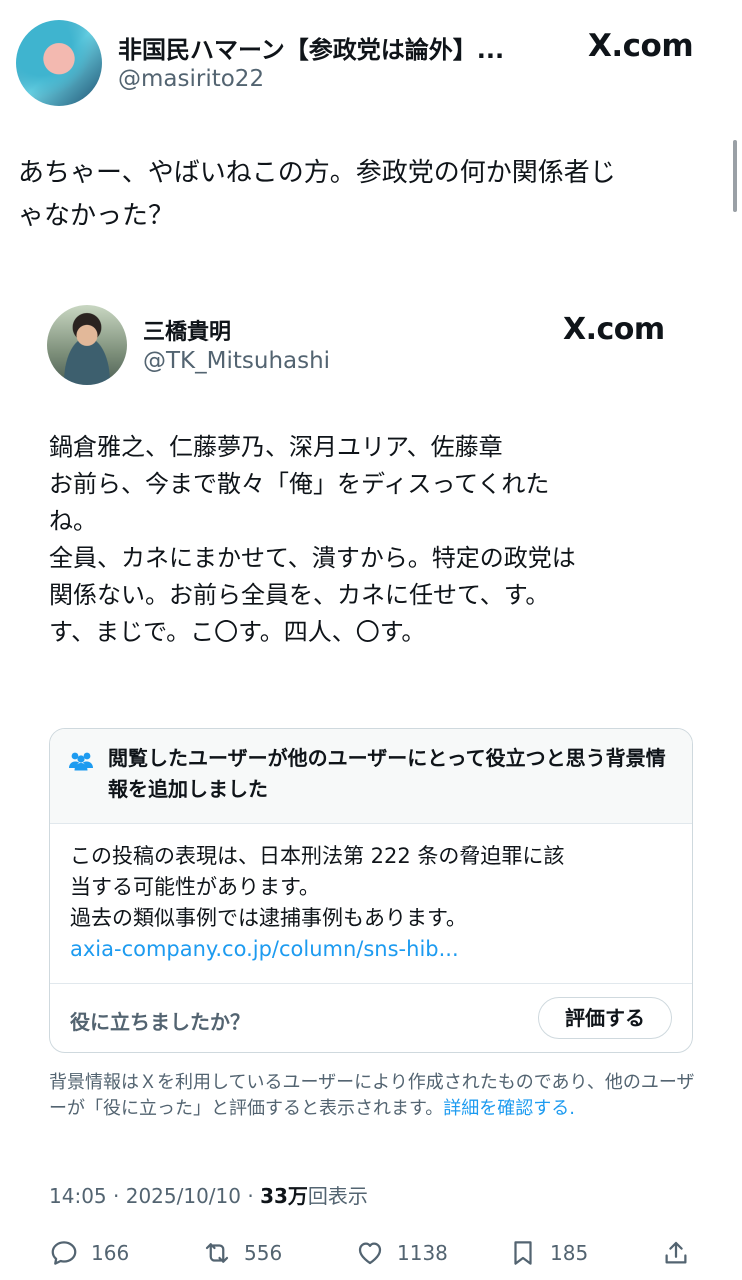 The image size is (742, 1280). What do you see at coordinates (183, 1196) in the screenshot?
I see `tweet-date: 2025/10/10` at bounding box center [183, 1196].